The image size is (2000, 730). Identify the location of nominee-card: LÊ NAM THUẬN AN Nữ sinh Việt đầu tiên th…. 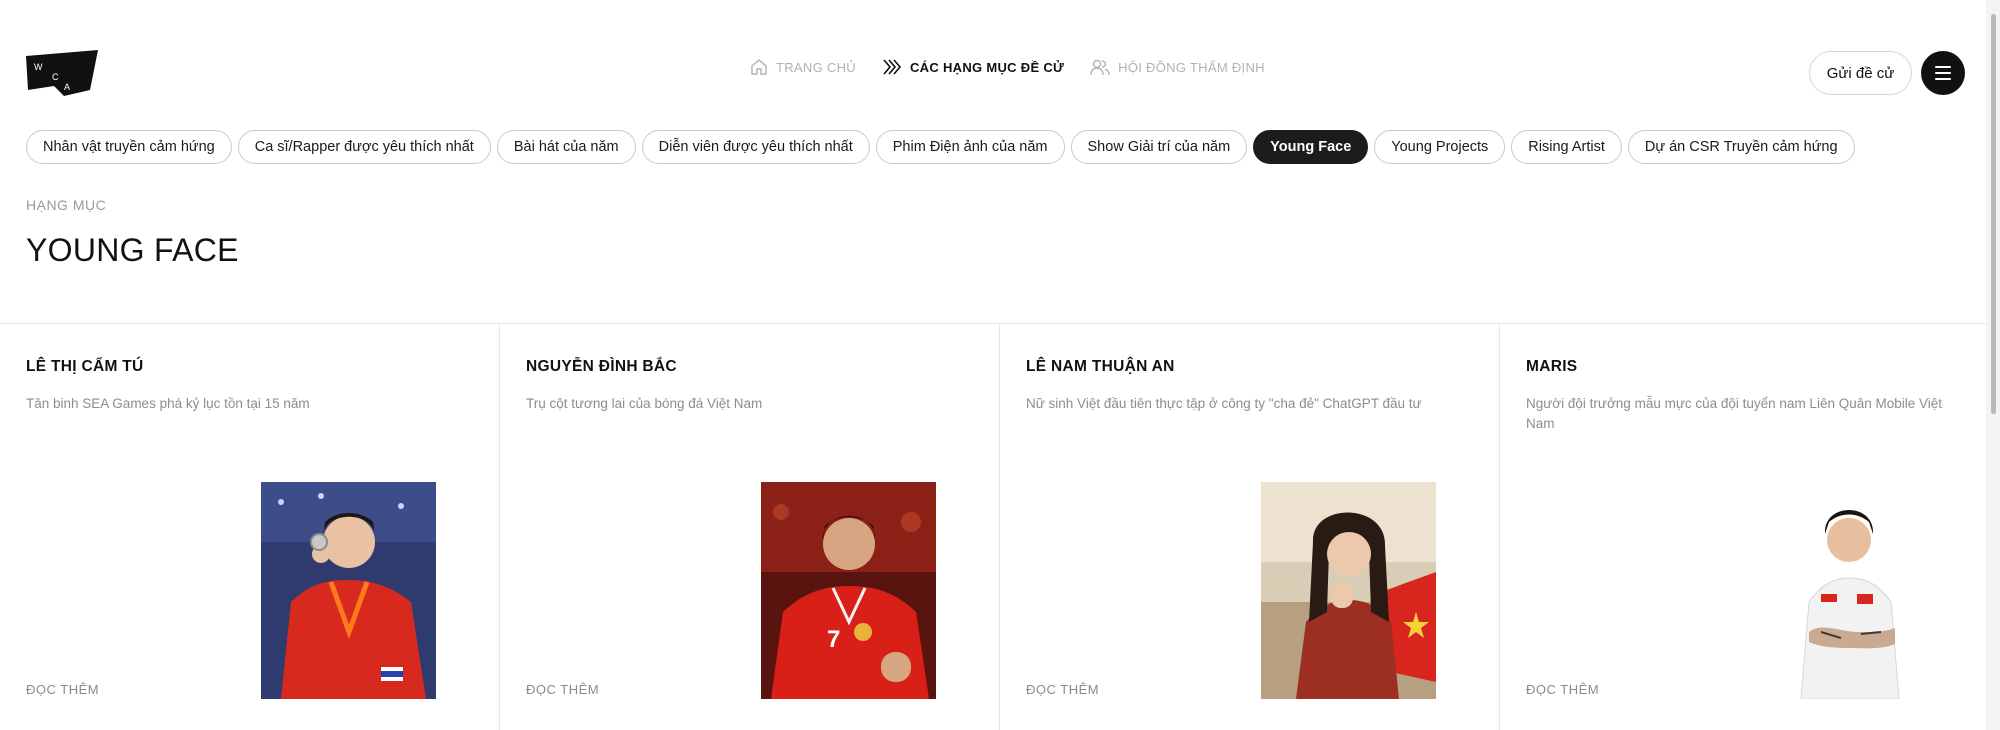
(1250, 527).